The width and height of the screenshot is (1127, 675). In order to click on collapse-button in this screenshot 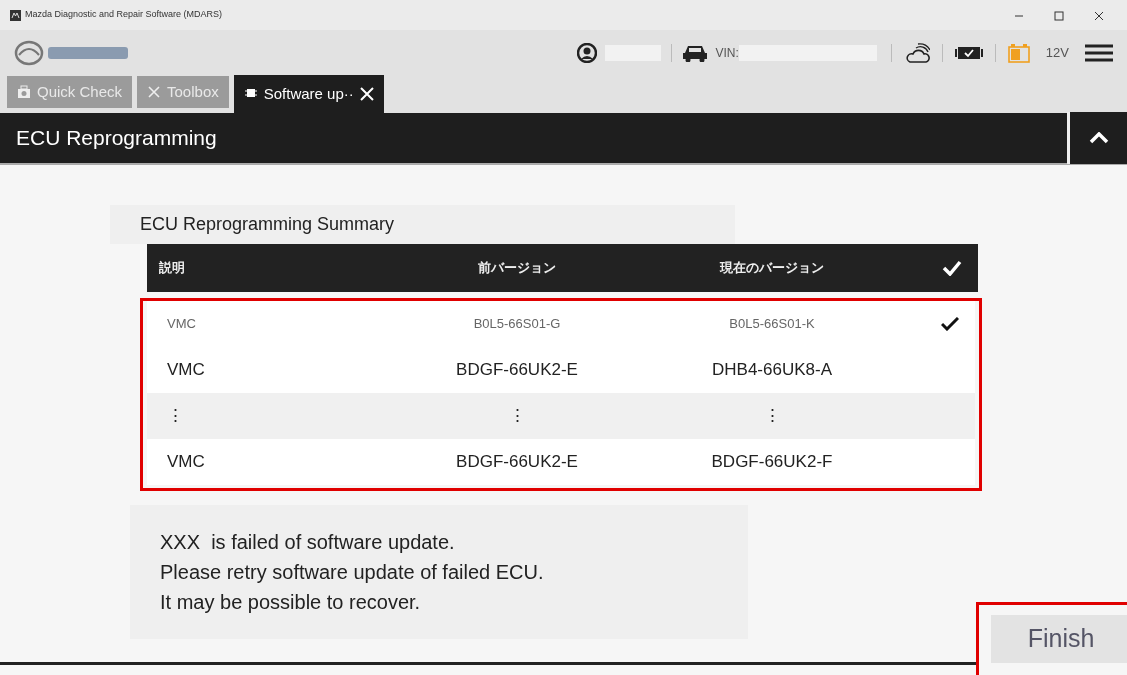, I will do `click(1097, 138)`.